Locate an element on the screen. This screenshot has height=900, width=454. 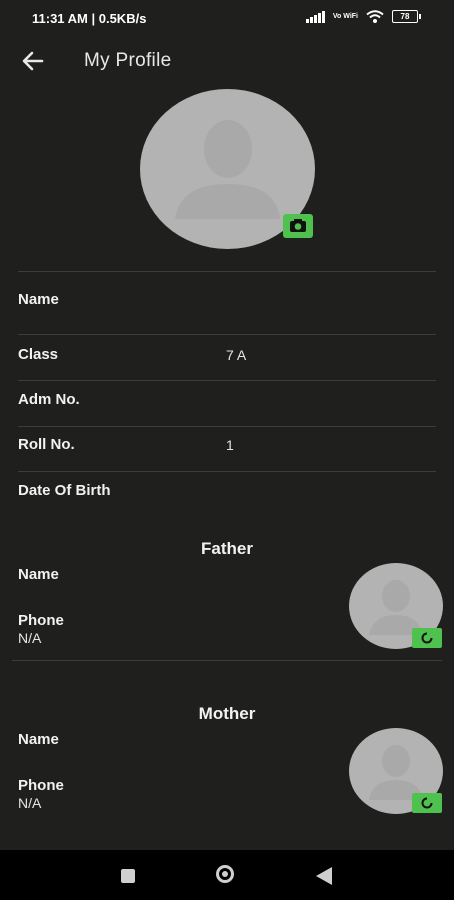
back-arrow-icon is located at coordinates (33, 61).